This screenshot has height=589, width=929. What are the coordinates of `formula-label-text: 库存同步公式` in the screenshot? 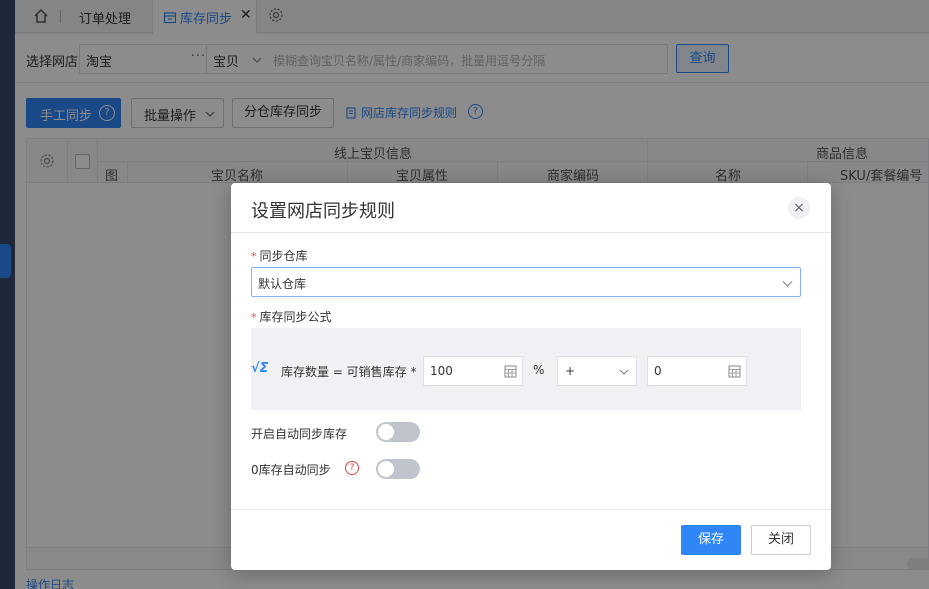 It's located at (295, 317).